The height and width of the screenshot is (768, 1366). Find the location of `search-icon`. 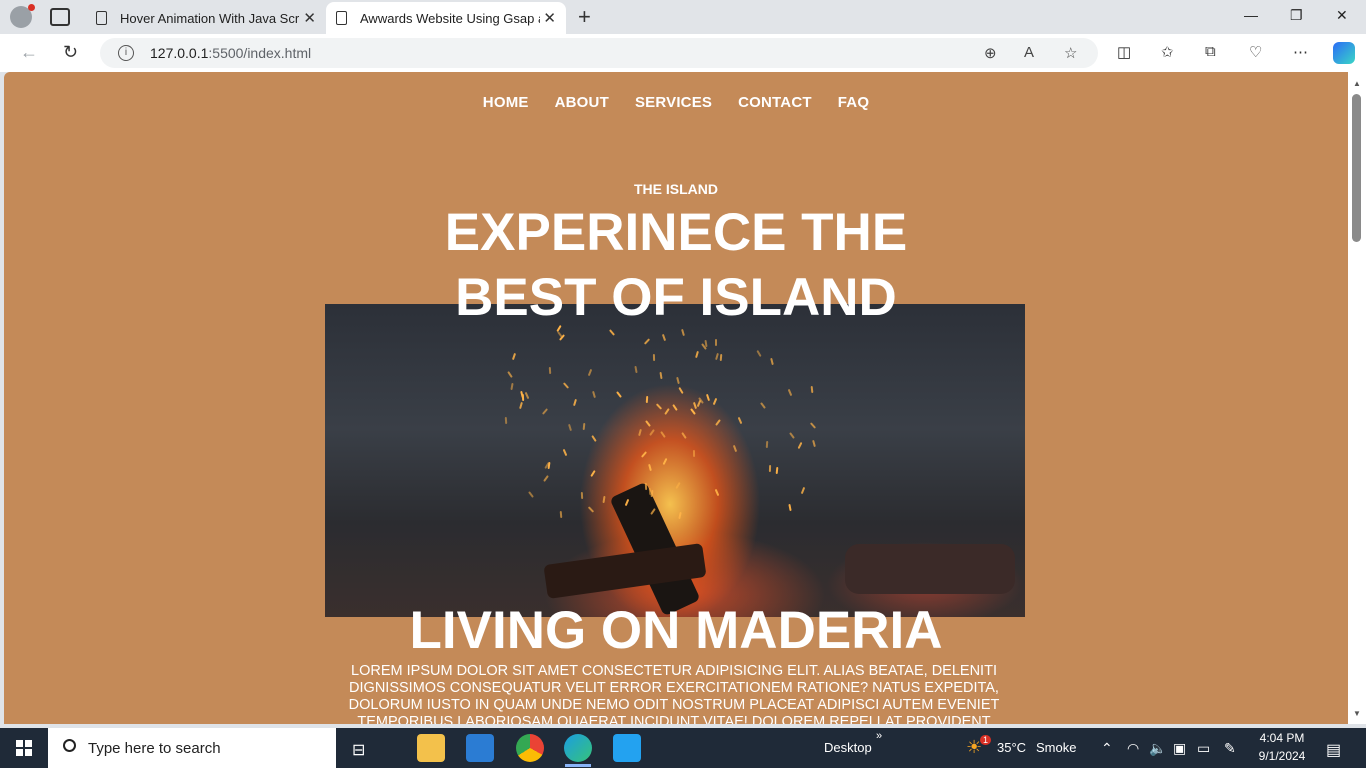

search-icon is located at coordinates (69, 745).